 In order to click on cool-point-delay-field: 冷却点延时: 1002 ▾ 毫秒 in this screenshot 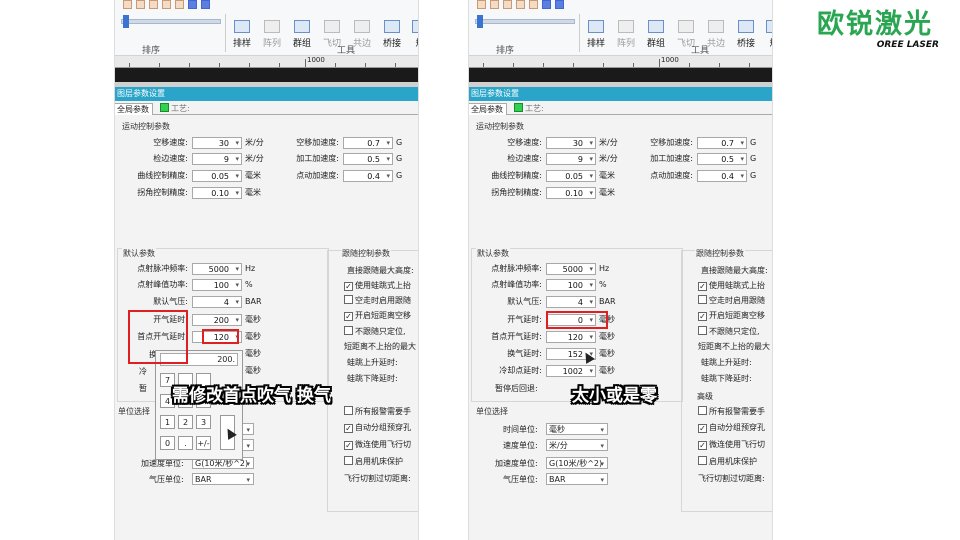, I will do `click(557, 371)`.